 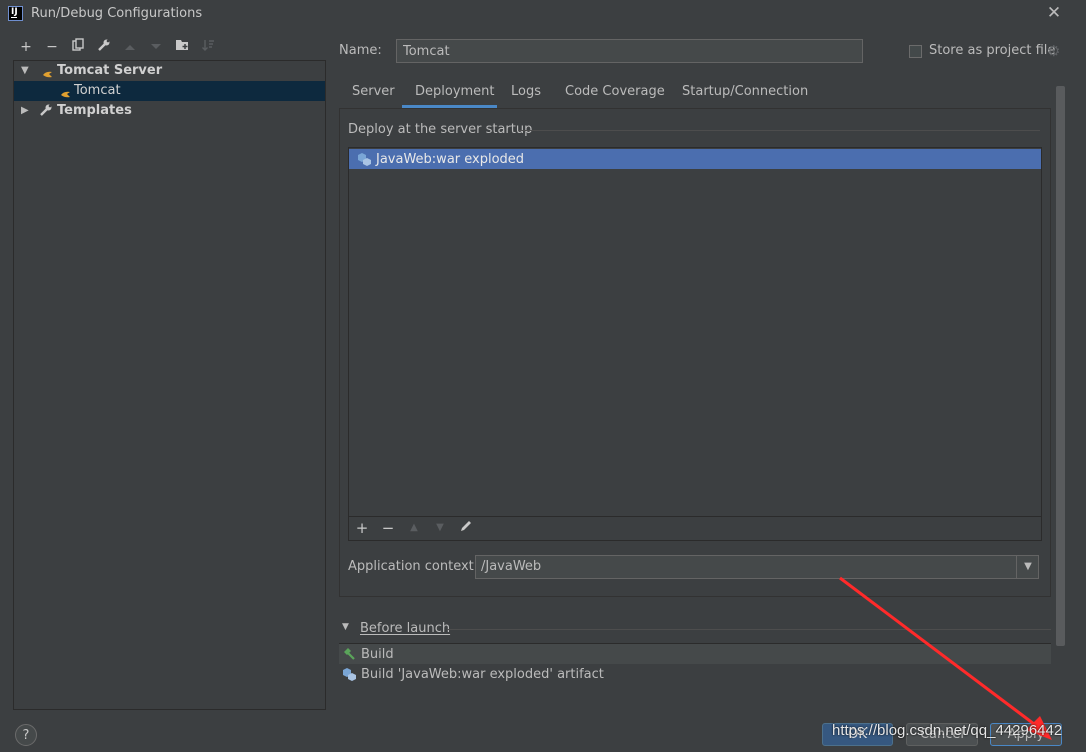 What do you see at coordinates (94, 110) in the screenshot?
I see `tree-templates-label: Templates` at bounding box center [94, 110].